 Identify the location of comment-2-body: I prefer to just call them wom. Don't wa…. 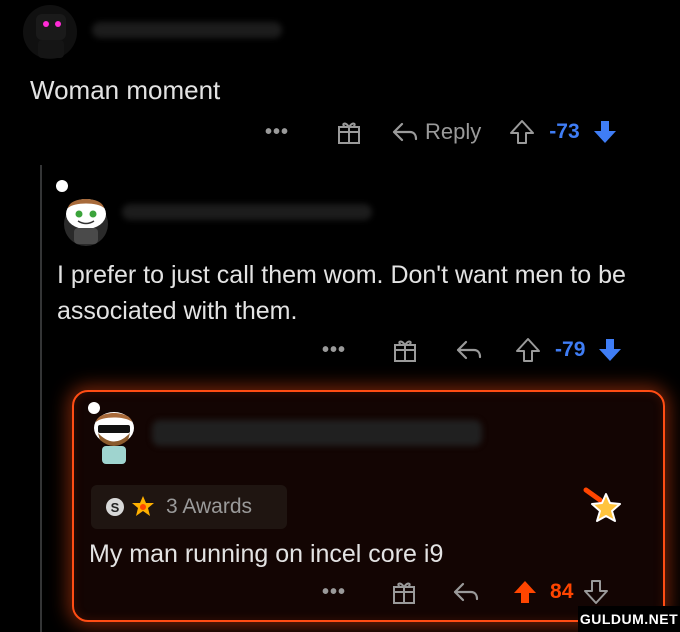
(341, 293).